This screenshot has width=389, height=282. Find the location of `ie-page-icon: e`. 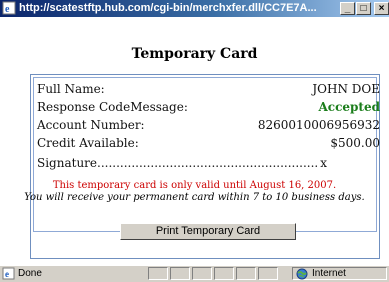

ie-page-icon: e is located at coordinates (9, 8).